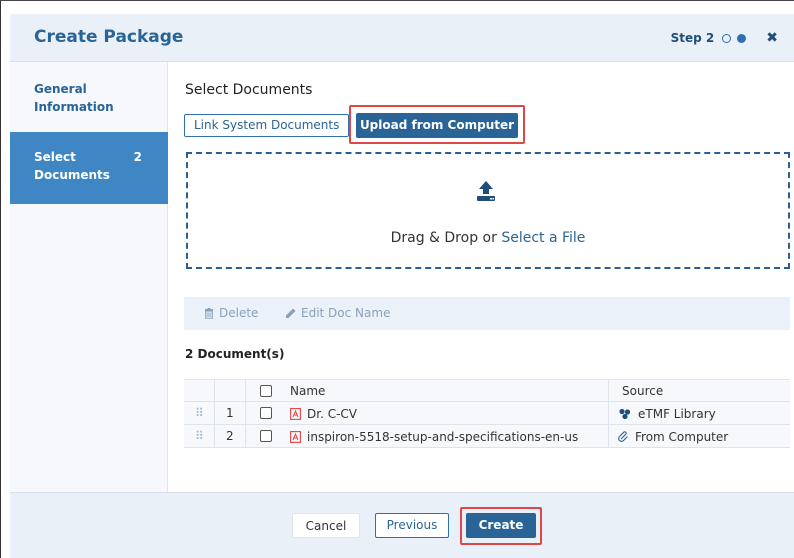  What do you see at coordinates (74, 98) in the screenshot?
I see `sidebar-item-label: General Information` at bounding box center [74, 98].